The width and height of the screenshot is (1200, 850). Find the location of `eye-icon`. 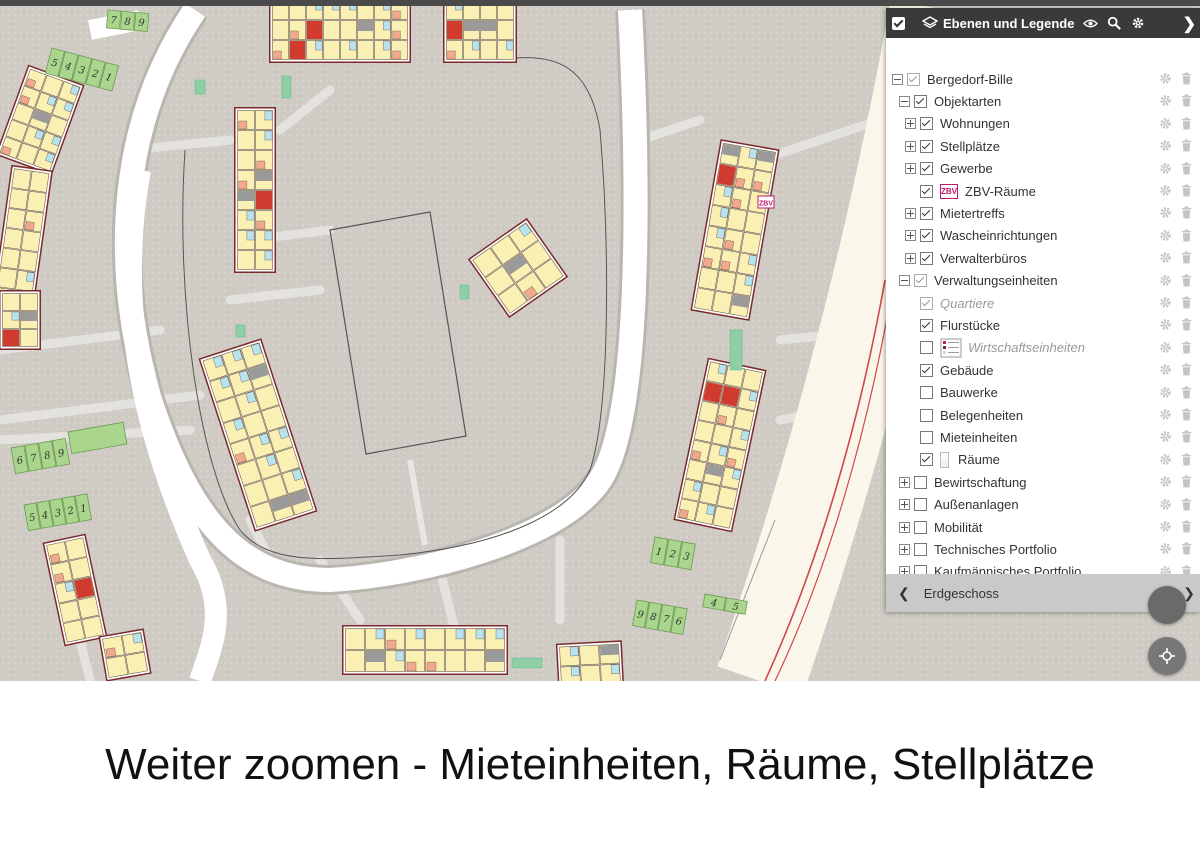

eye-icon is located at coordinates (1090, 23).